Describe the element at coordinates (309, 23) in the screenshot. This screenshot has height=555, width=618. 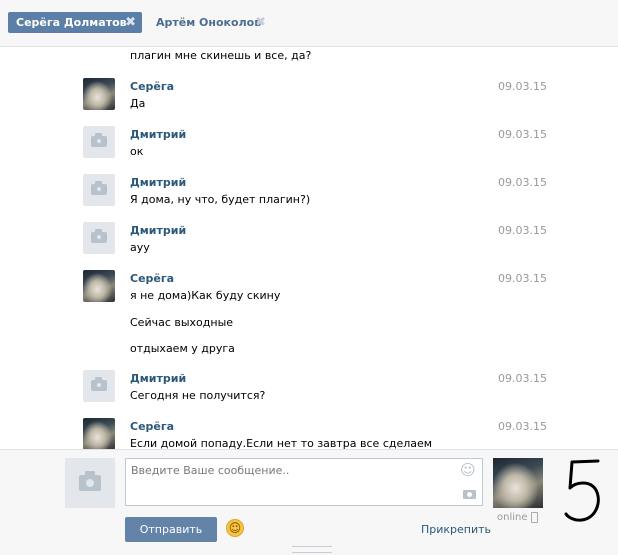
I see `dialog-tabs: Серёга Долматов ✖ Артём Оноколов ✖` at that location.